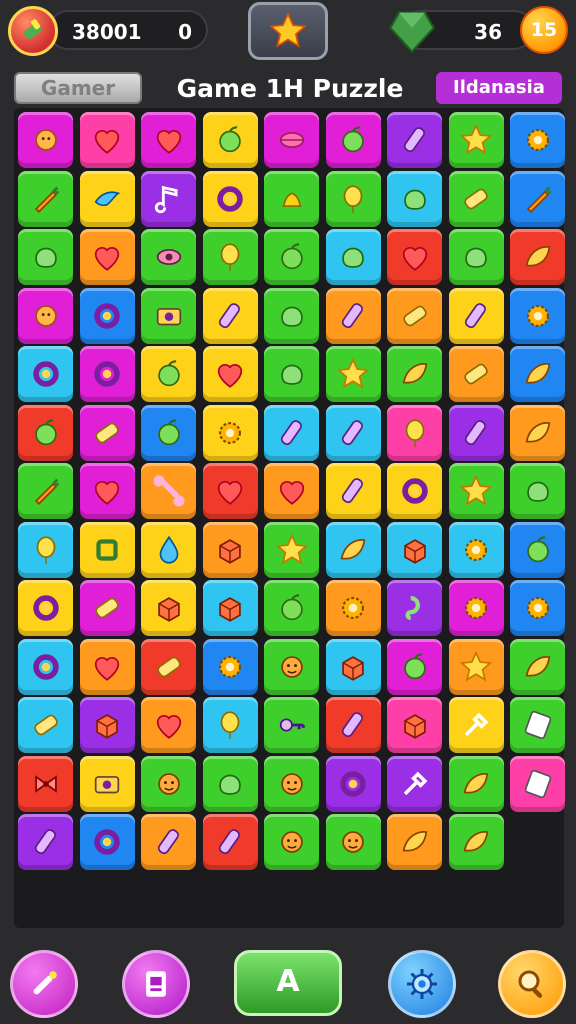 Image resolution: width=576 pixels, height=1024 pixels. I want to click on card-button, so click(156, 984).